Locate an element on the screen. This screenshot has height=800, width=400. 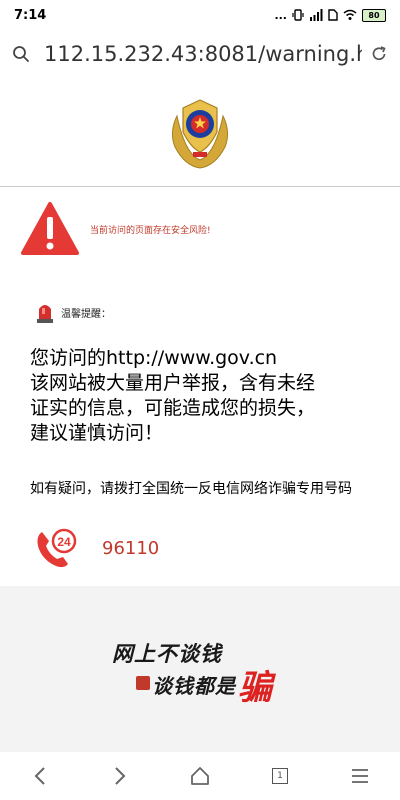
alarm-light-icon is located at coordinates (45, 314).